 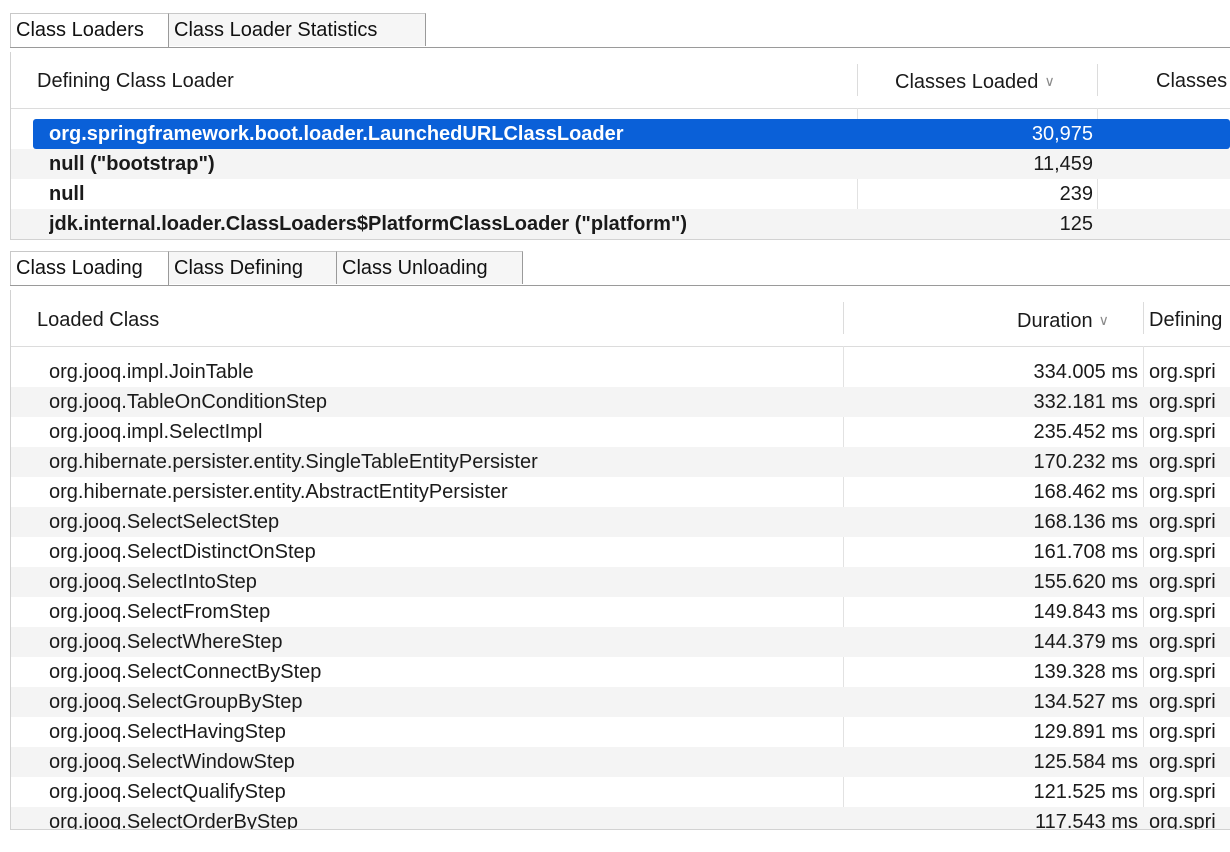 What do you see at coordinates (1085, 462) in the screenshot?
I see `duration-value: 170.232 ms` at bounding box center [1085, 462].